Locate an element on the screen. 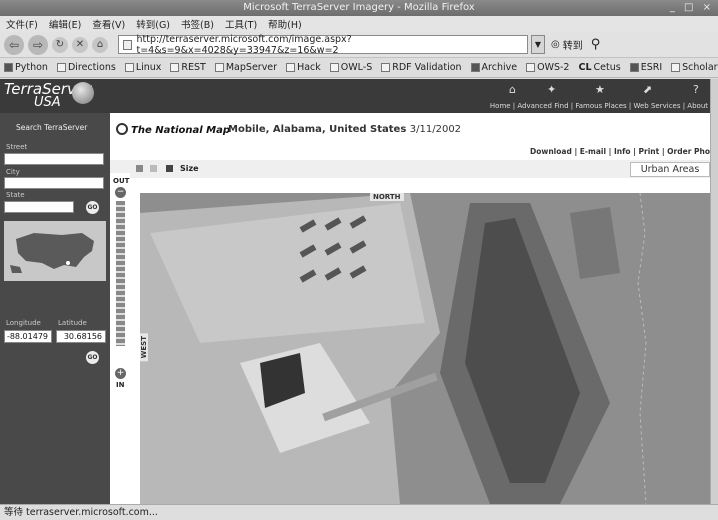 The image size is (718, 520). forward-button: ⇨ is located at coordinates (38, 44).